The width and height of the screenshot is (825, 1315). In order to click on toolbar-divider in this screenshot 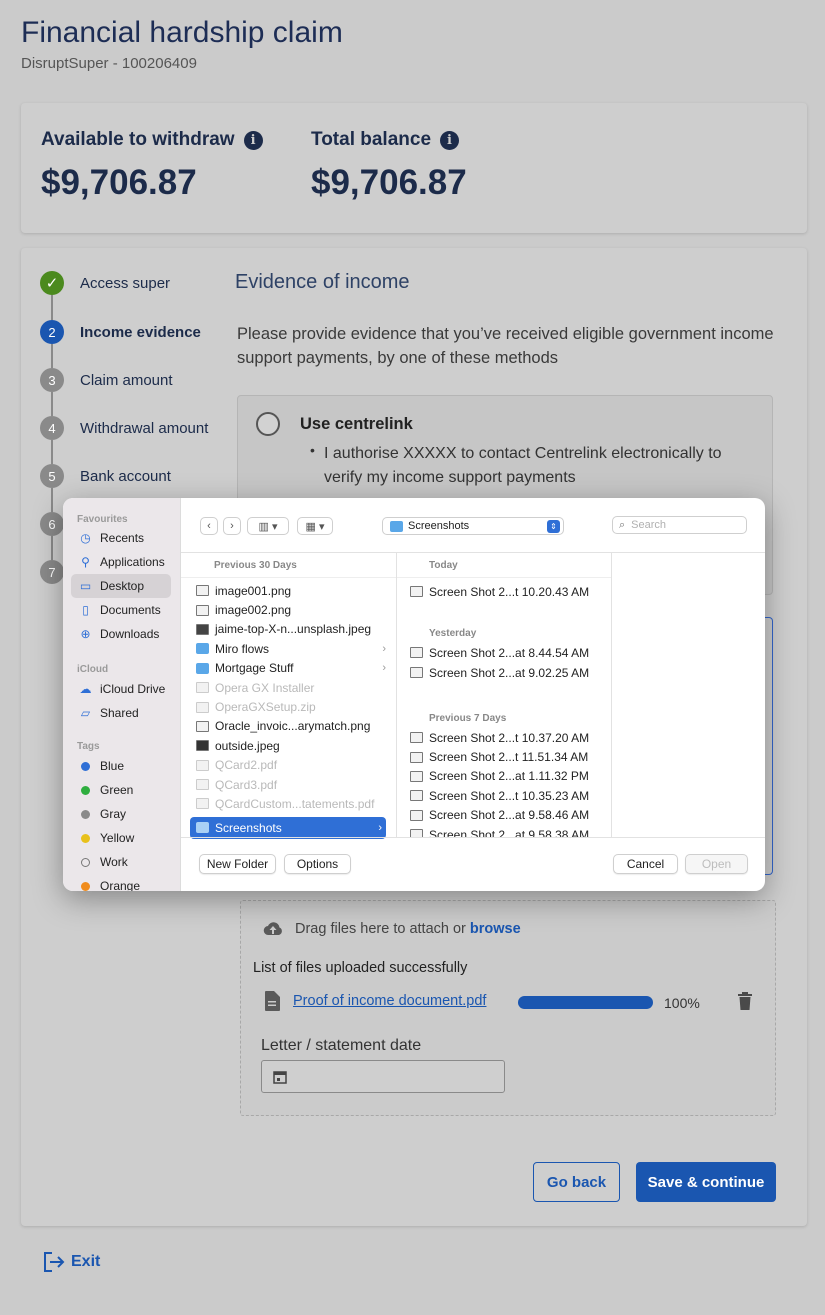, I will do `click(473, 552)`.